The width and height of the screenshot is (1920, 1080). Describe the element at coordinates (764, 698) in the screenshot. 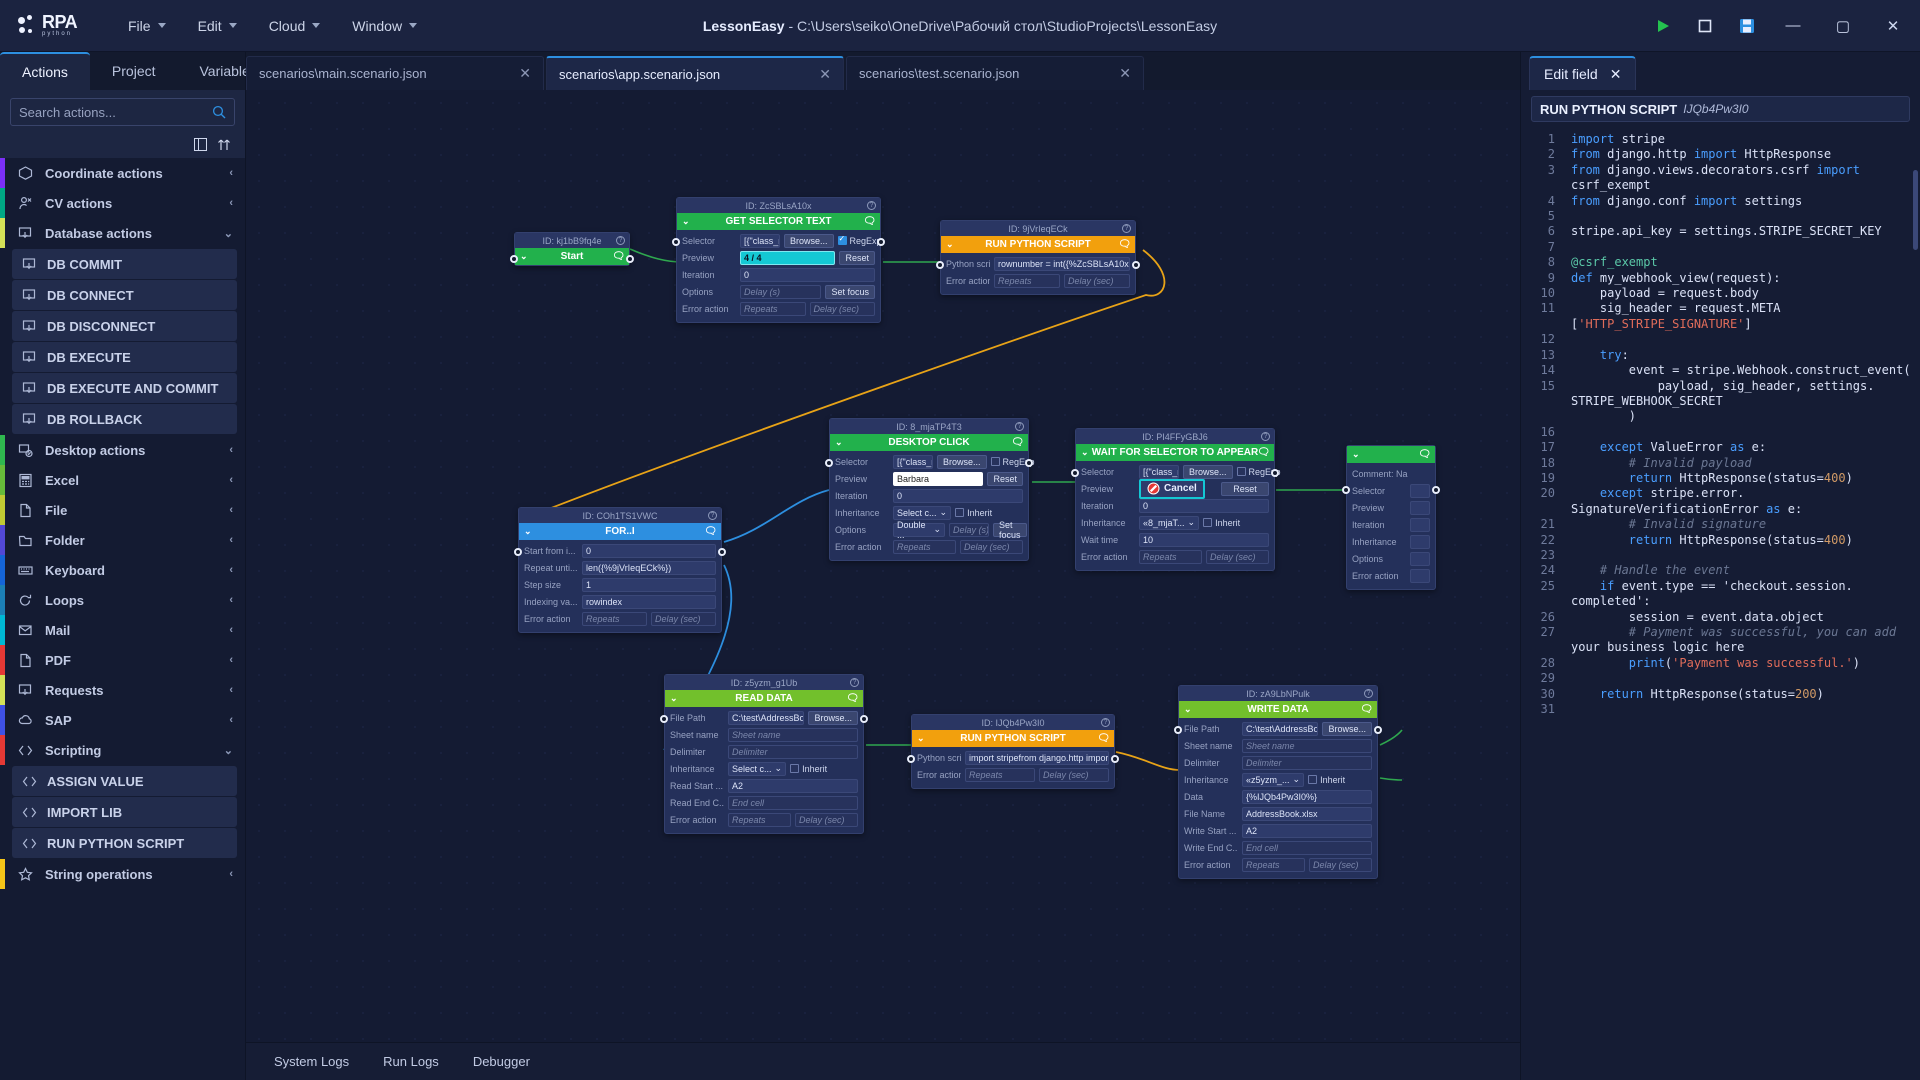

I see `node-header: ⌄ READ DATA 🗨` at that location.